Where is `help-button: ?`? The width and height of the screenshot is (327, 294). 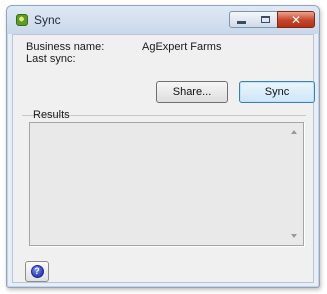 help-button: ? is located at coordinates (37, 271).